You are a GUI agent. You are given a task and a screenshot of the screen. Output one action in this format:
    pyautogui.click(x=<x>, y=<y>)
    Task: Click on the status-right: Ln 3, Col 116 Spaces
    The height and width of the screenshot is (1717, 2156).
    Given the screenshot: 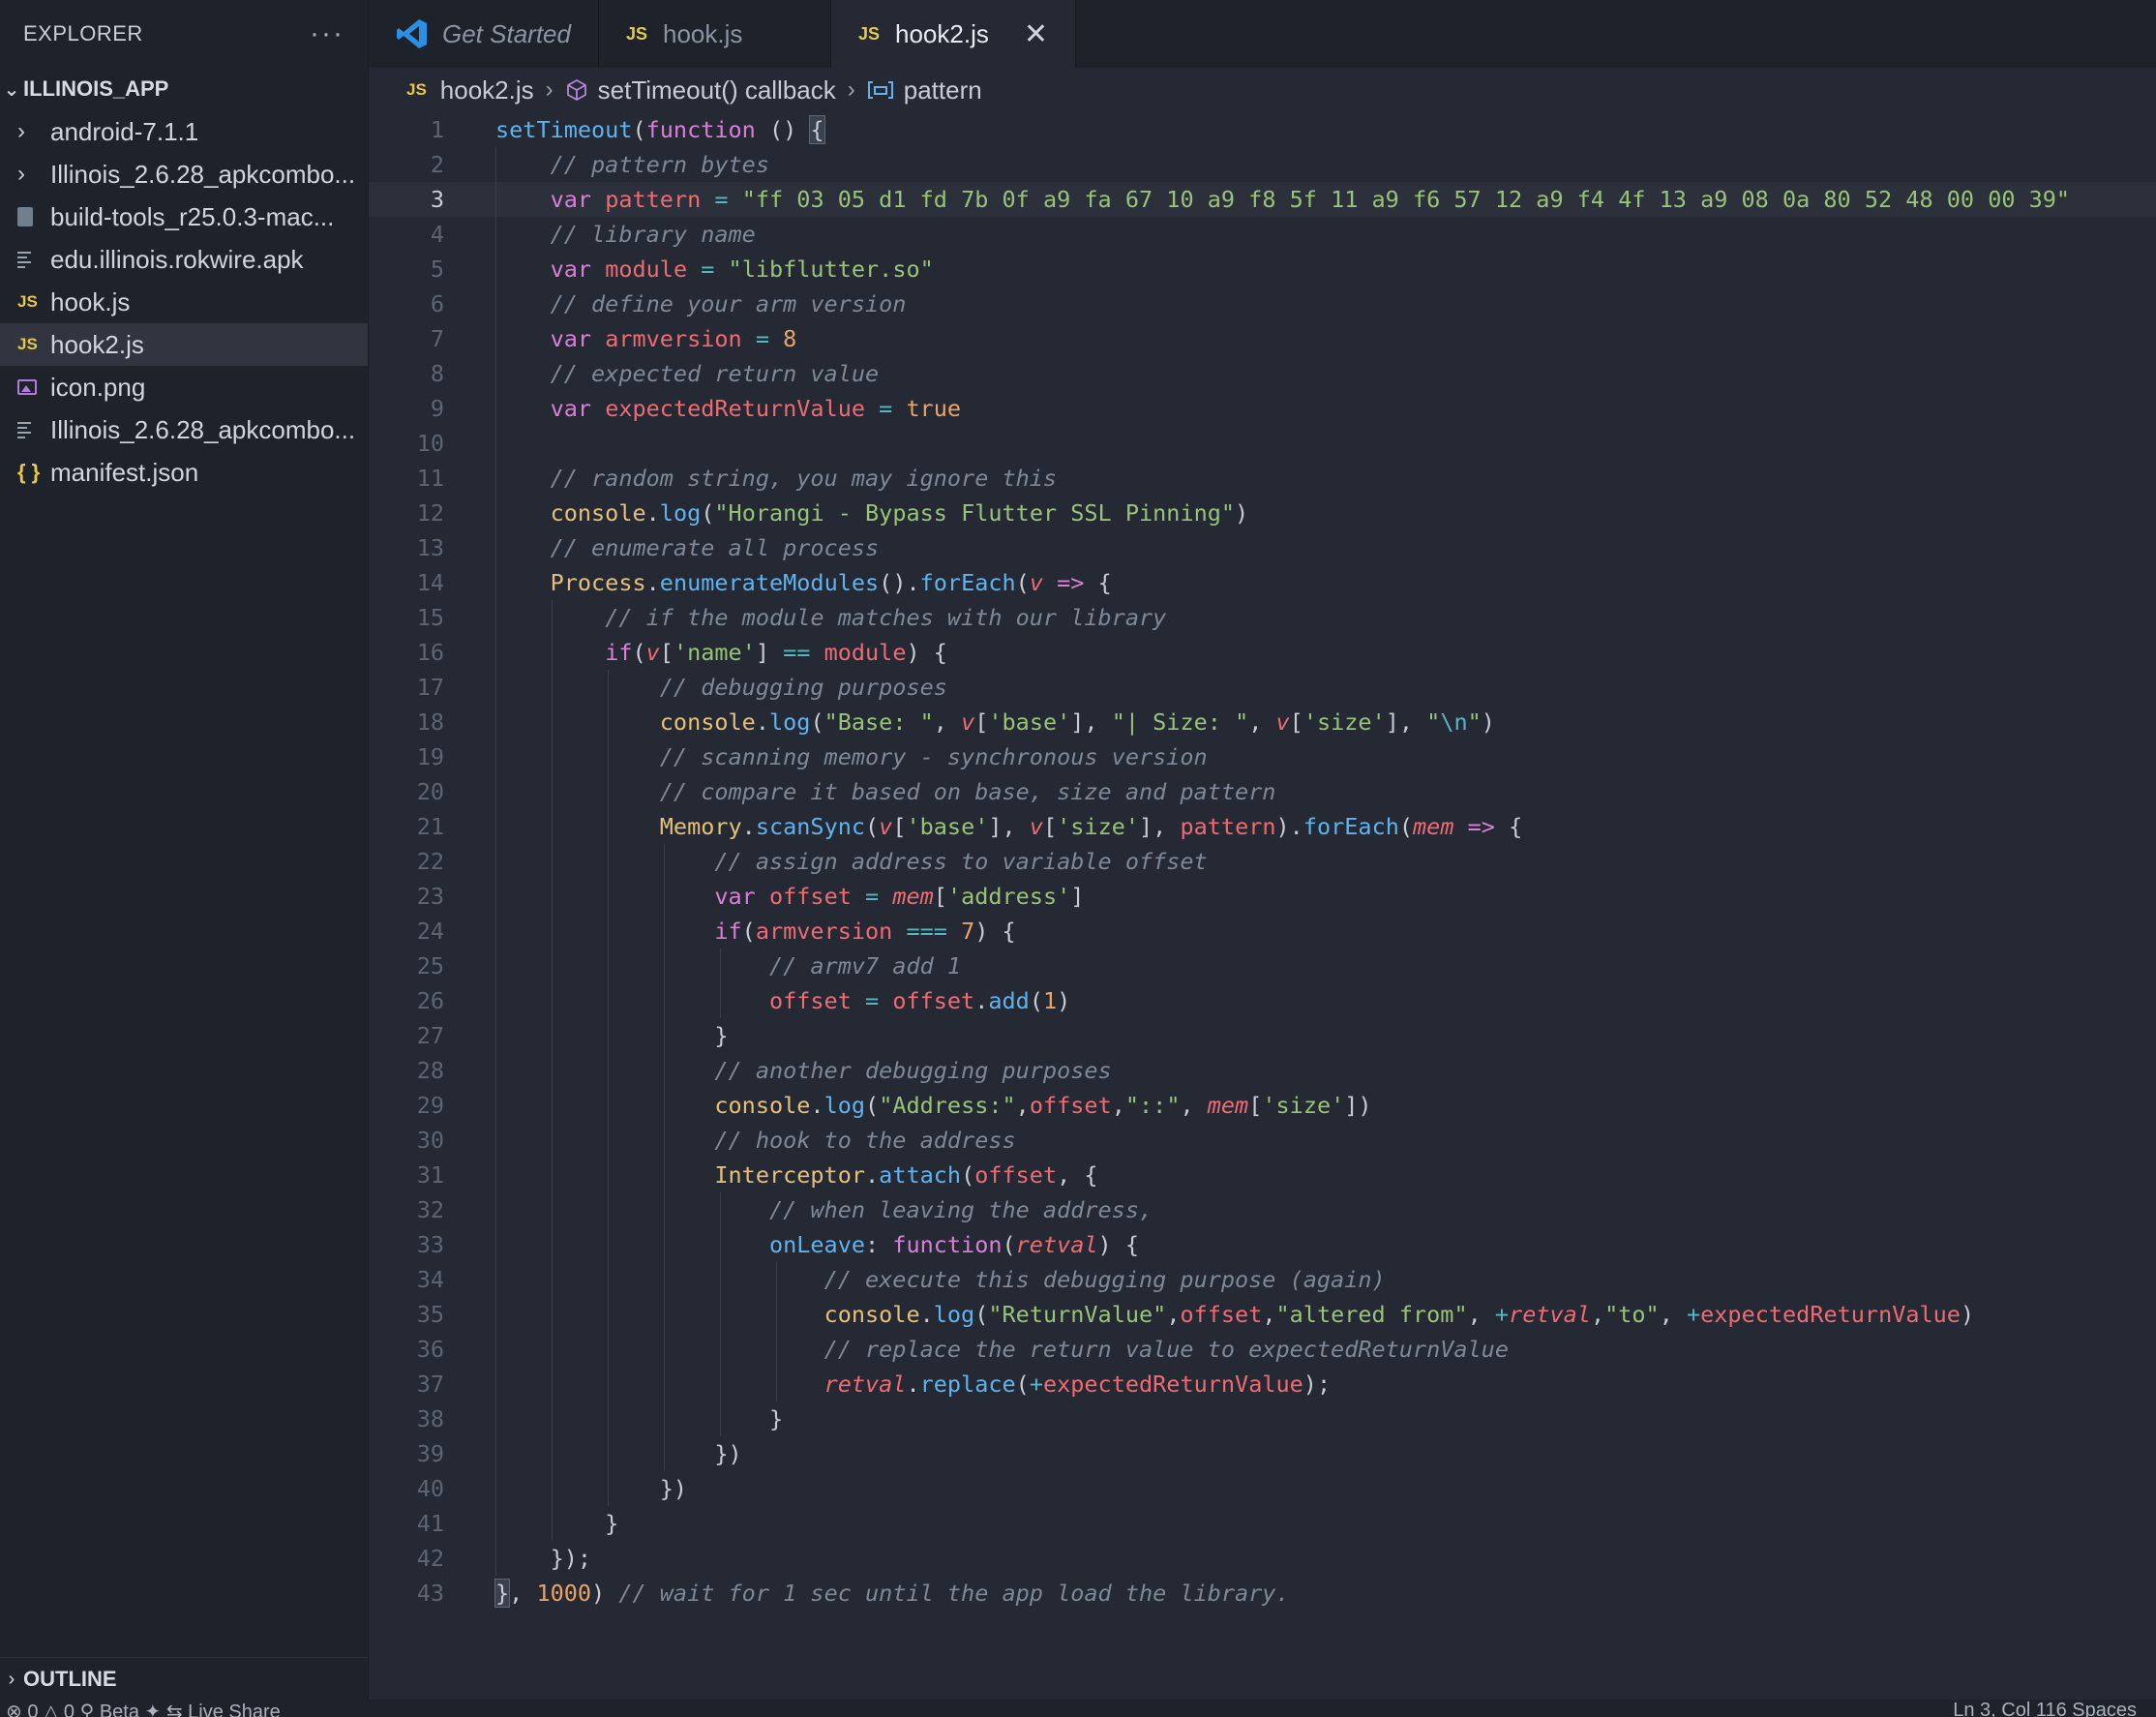 What is the action you would take?
    pyautogui.click(x=2045, y=1709)
    